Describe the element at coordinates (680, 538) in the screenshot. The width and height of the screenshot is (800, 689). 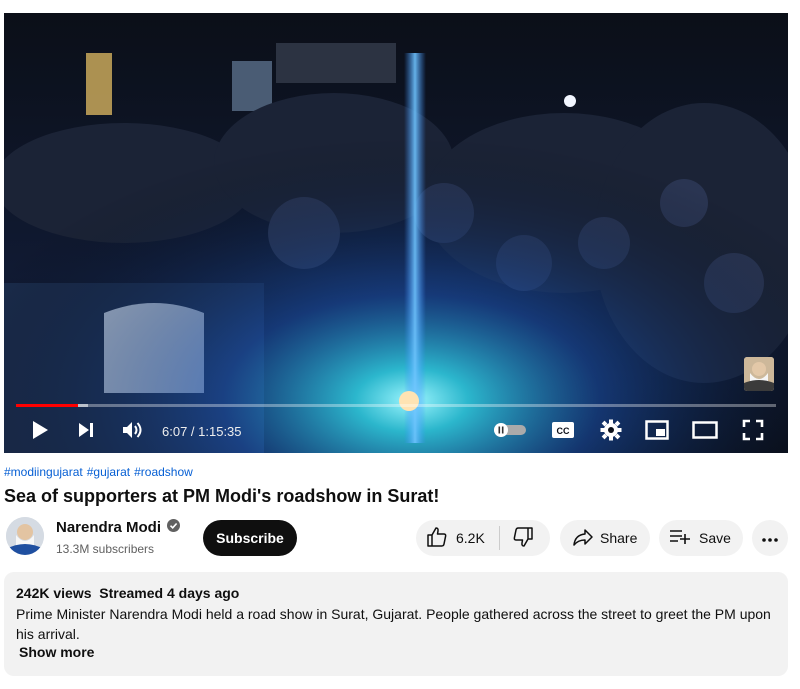
I see `save-icon` at that location.